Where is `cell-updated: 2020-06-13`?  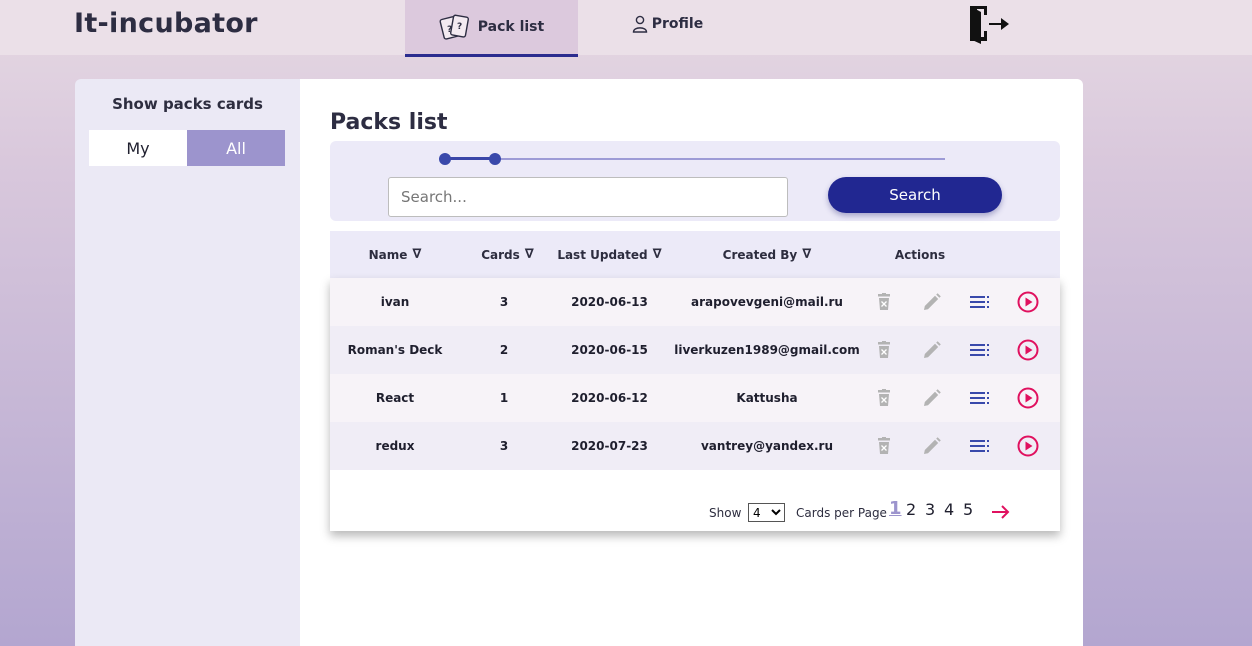 cell-updated: 2020-06-13 is located at coordinates (609, 302).